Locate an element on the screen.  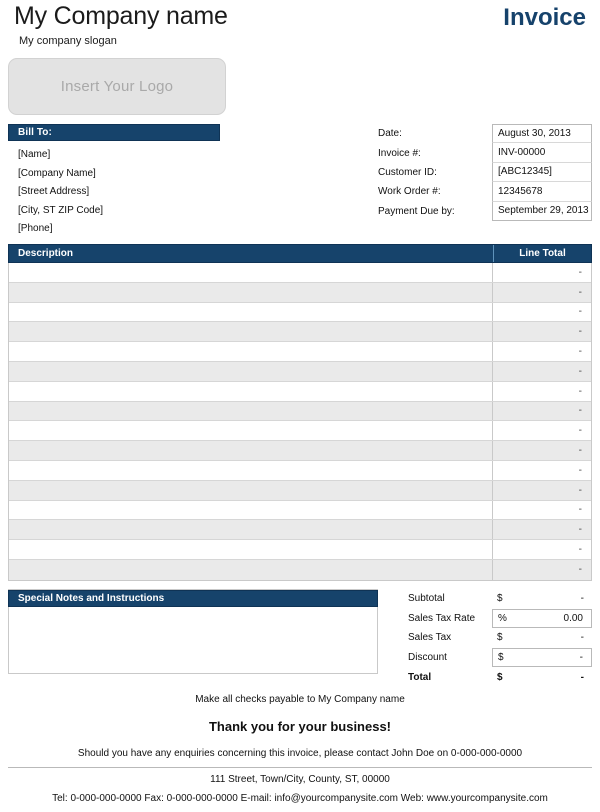
bill-to-line: [City, ST ZIP Code] is located at coordinates (125, 211).